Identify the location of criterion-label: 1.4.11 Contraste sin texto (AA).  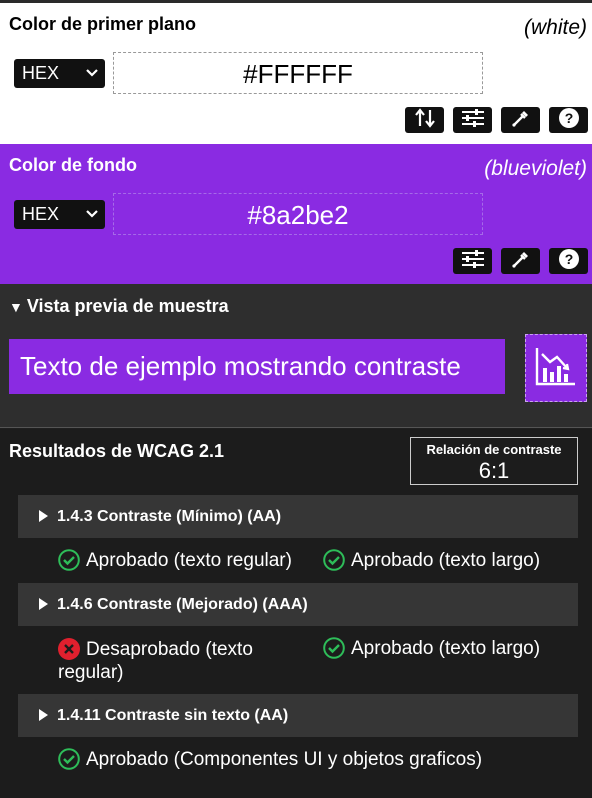
(173, 715).